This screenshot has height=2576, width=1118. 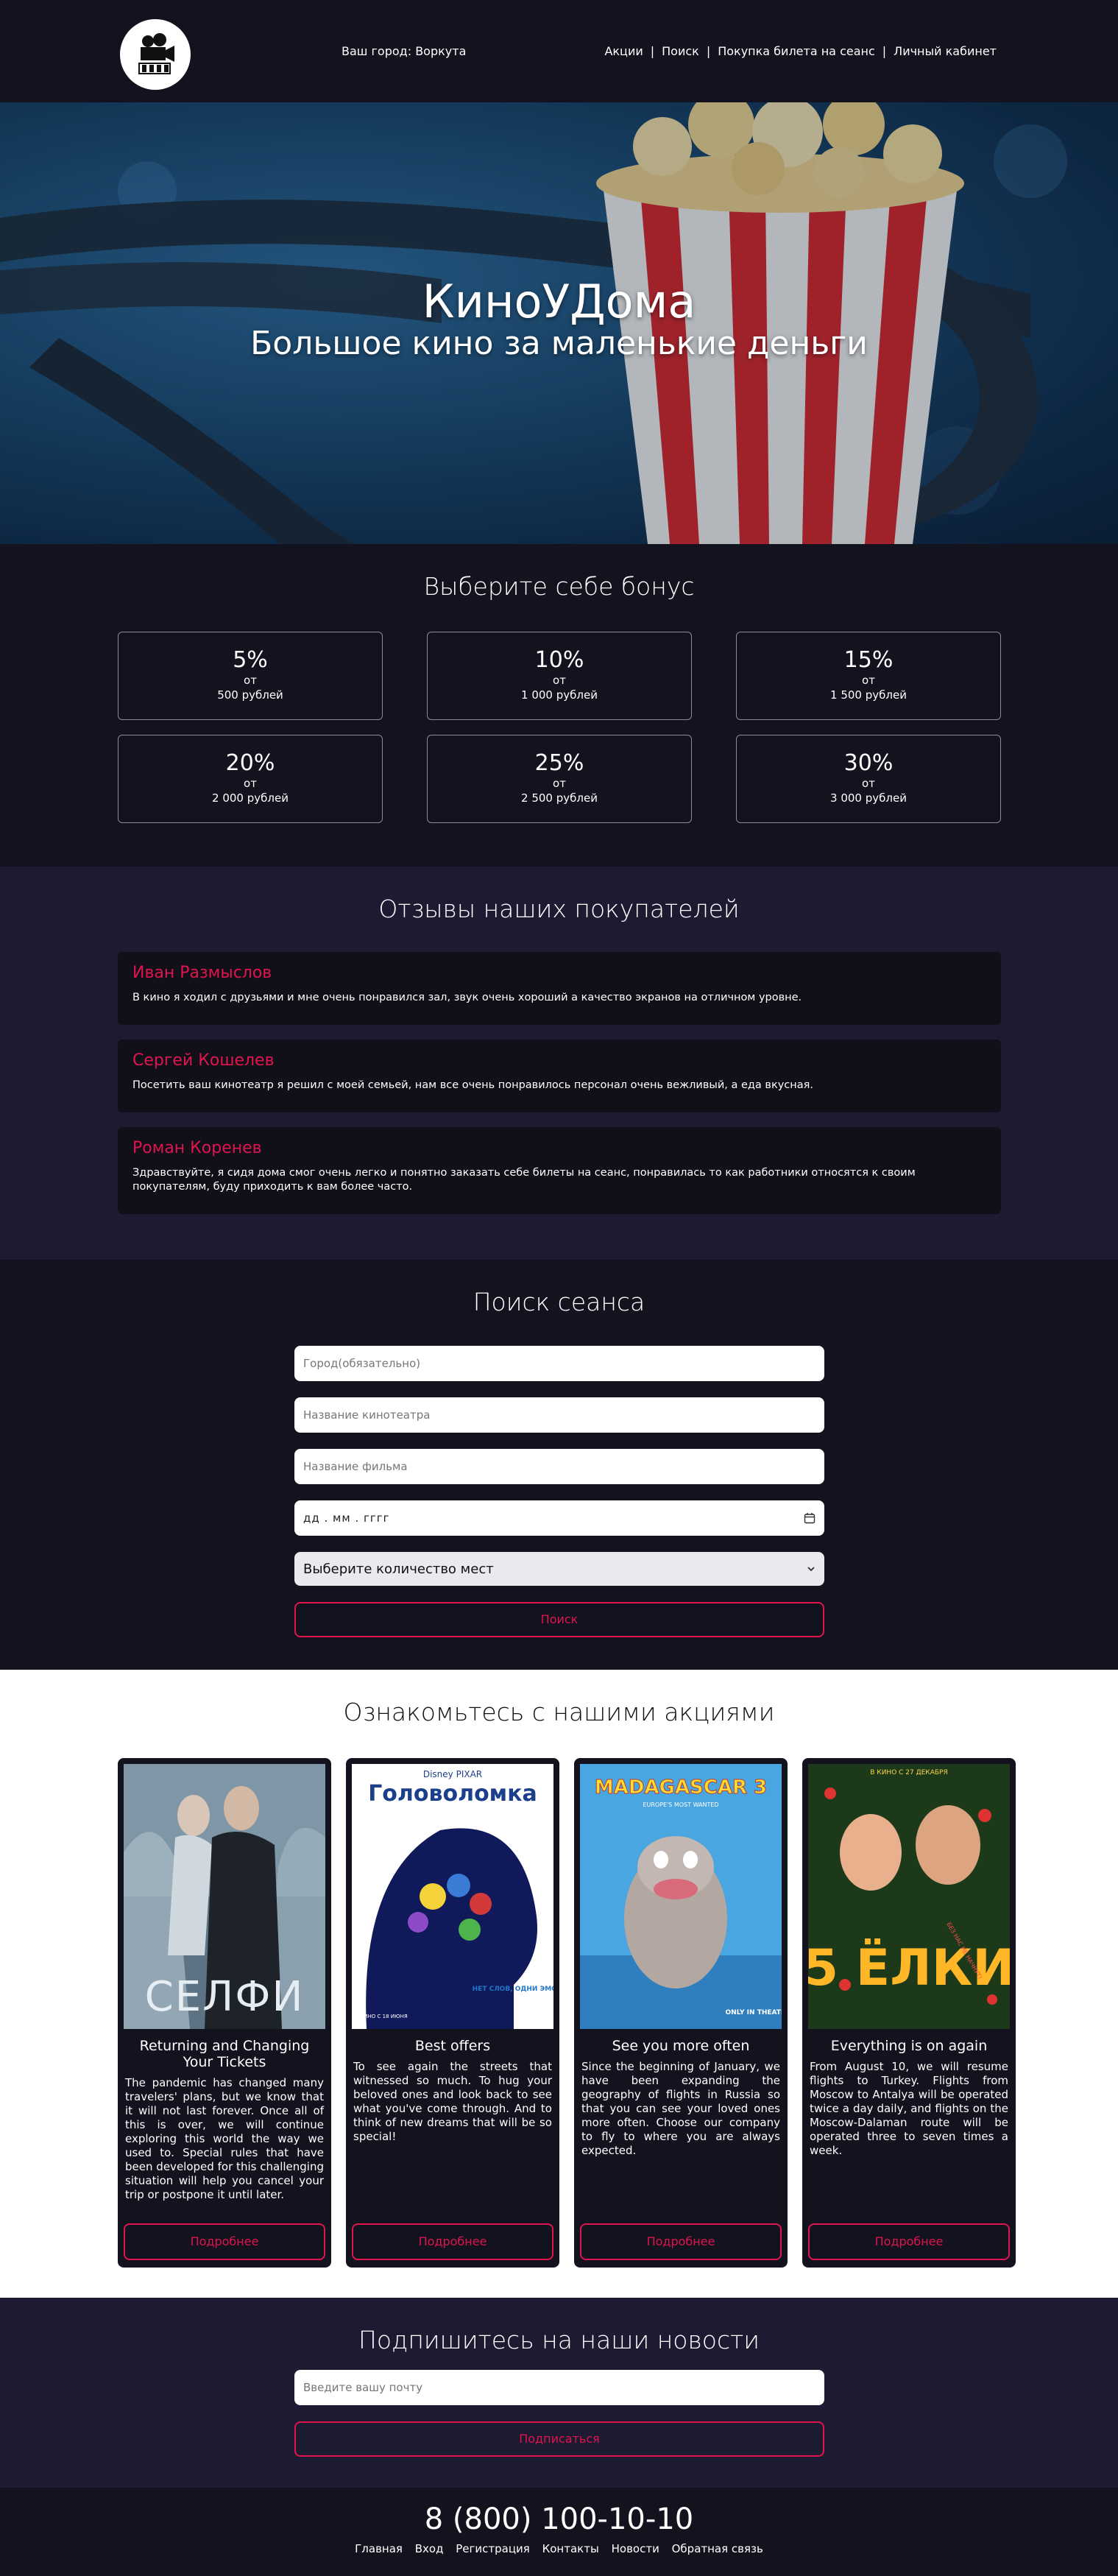 I want to click on bonus-percent: 15%, so click(x=868, y=660).